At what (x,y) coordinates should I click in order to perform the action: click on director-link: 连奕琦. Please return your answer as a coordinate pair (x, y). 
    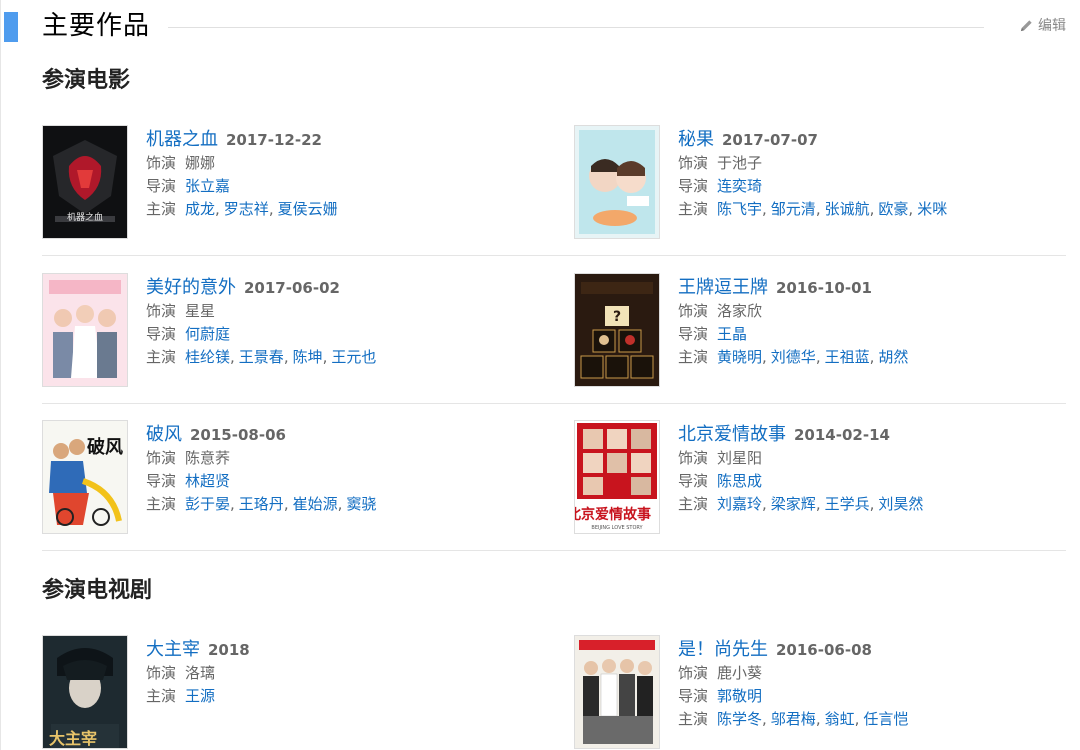
    Looking at the image, I should click on (739, 185).